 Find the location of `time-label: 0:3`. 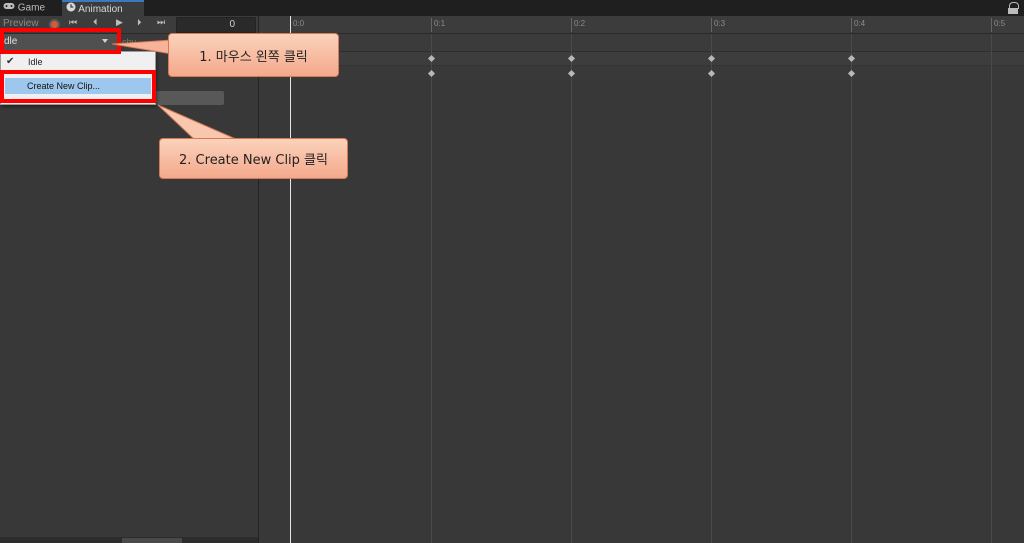

time-label: 0:3 is located at coordinates (720, 23).